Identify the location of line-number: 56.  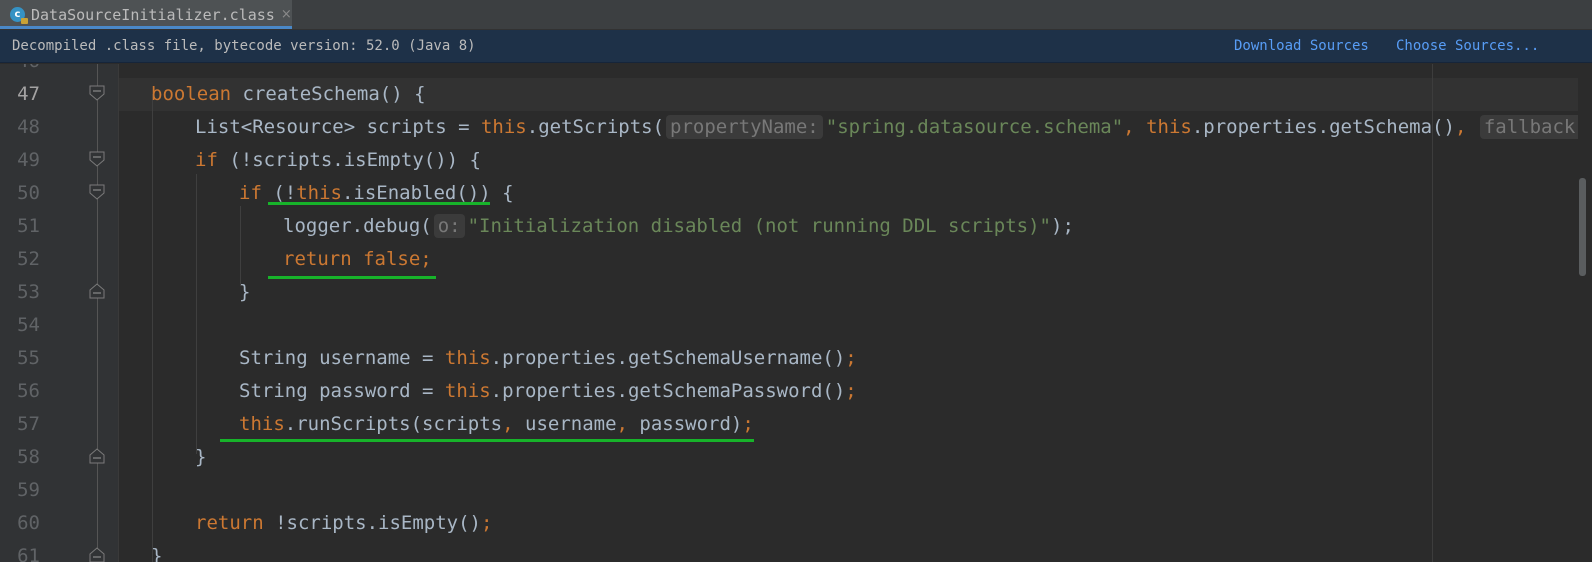
(28, 391).